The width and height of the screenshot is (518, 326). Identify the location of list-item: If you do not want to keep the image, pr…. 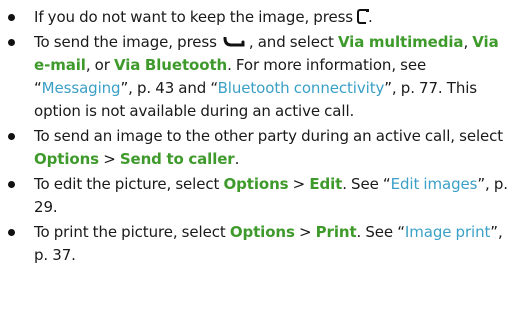
(258, 17).